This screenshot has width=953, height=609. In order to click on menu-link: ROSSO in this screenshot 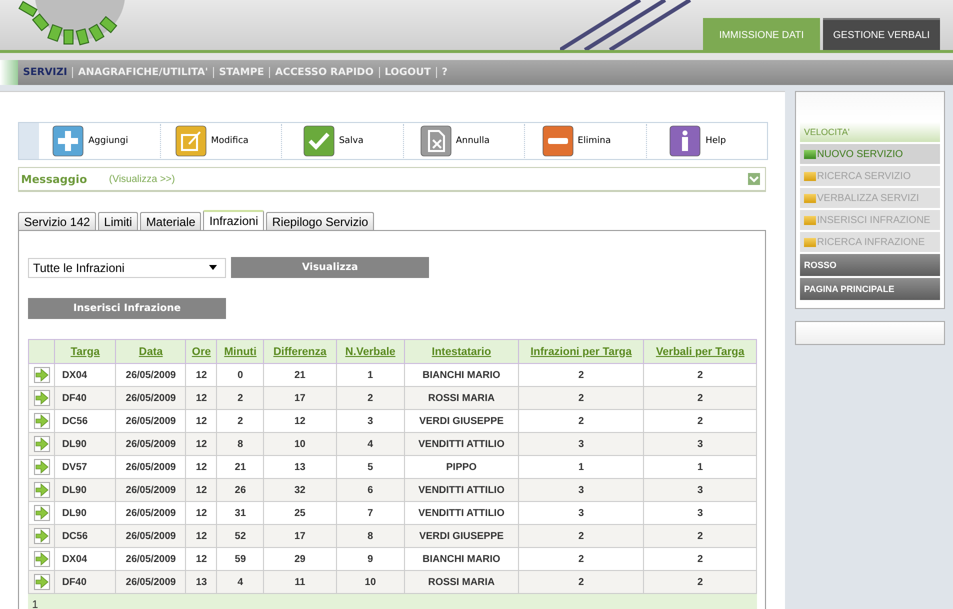, I will do `click(870, 265)`.